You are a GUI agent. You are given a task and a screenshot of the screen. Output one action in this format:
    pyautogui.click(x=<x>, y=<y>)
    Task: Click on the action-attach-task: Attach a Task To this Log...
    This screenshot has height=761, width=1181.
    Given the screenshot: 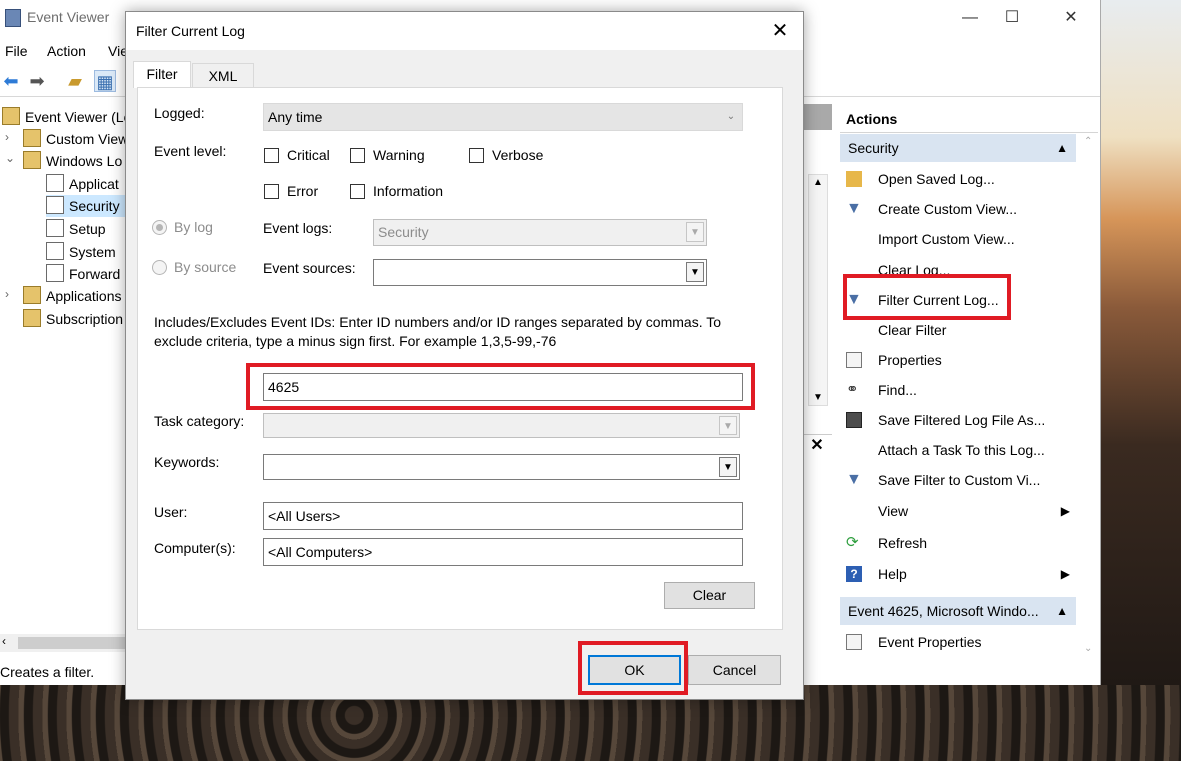 What is the action you would take?
    pyautogui.click(x=958, y=450)
    